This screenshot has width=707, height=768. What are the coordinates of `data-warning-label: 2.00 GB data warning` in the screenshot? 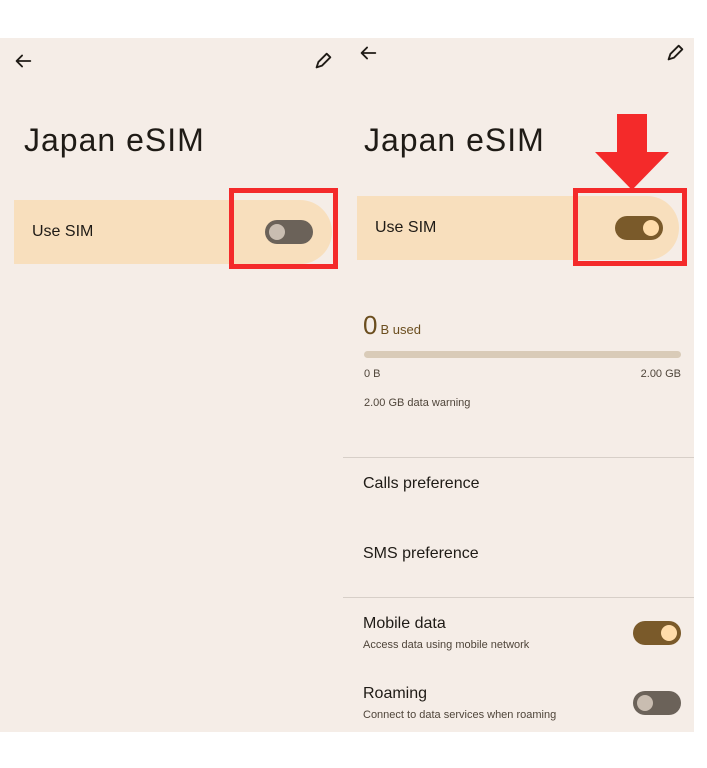 It's located at (417, 403).